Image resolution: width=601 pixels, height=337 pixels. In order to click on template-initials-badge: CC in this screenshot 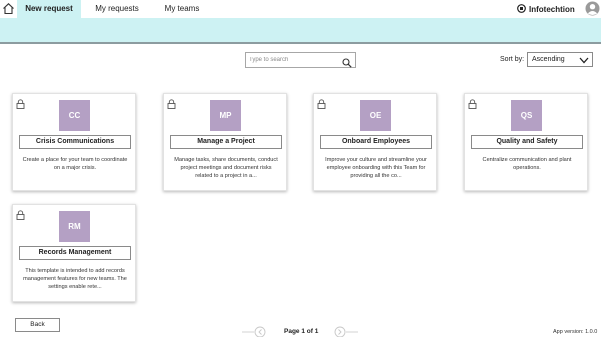, I will do `click(74, 115)`.